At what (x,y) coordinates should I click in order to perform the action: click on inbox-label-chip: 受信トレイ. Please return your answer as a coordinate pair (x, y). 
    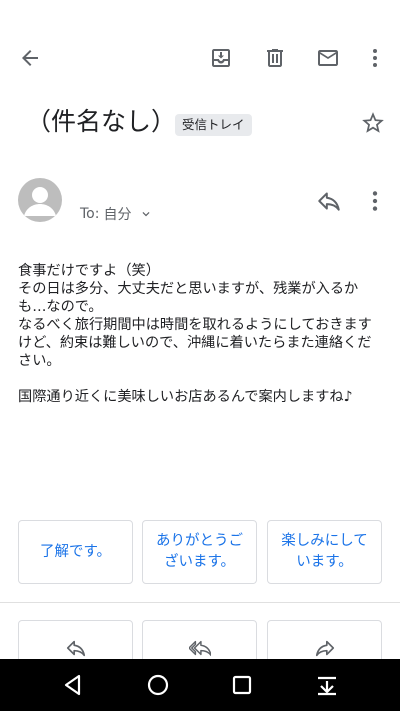
    Looking at the image, I should click on (213, 125).